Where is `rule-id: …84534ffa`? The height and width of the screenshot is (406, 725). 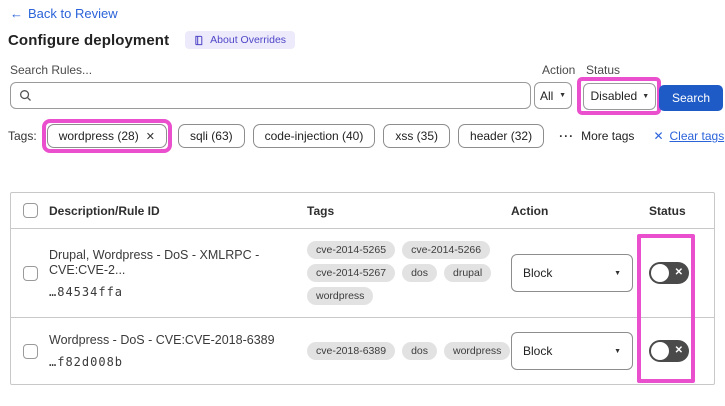
rule-id: …84534ffa is located at coordinates (86, 291).